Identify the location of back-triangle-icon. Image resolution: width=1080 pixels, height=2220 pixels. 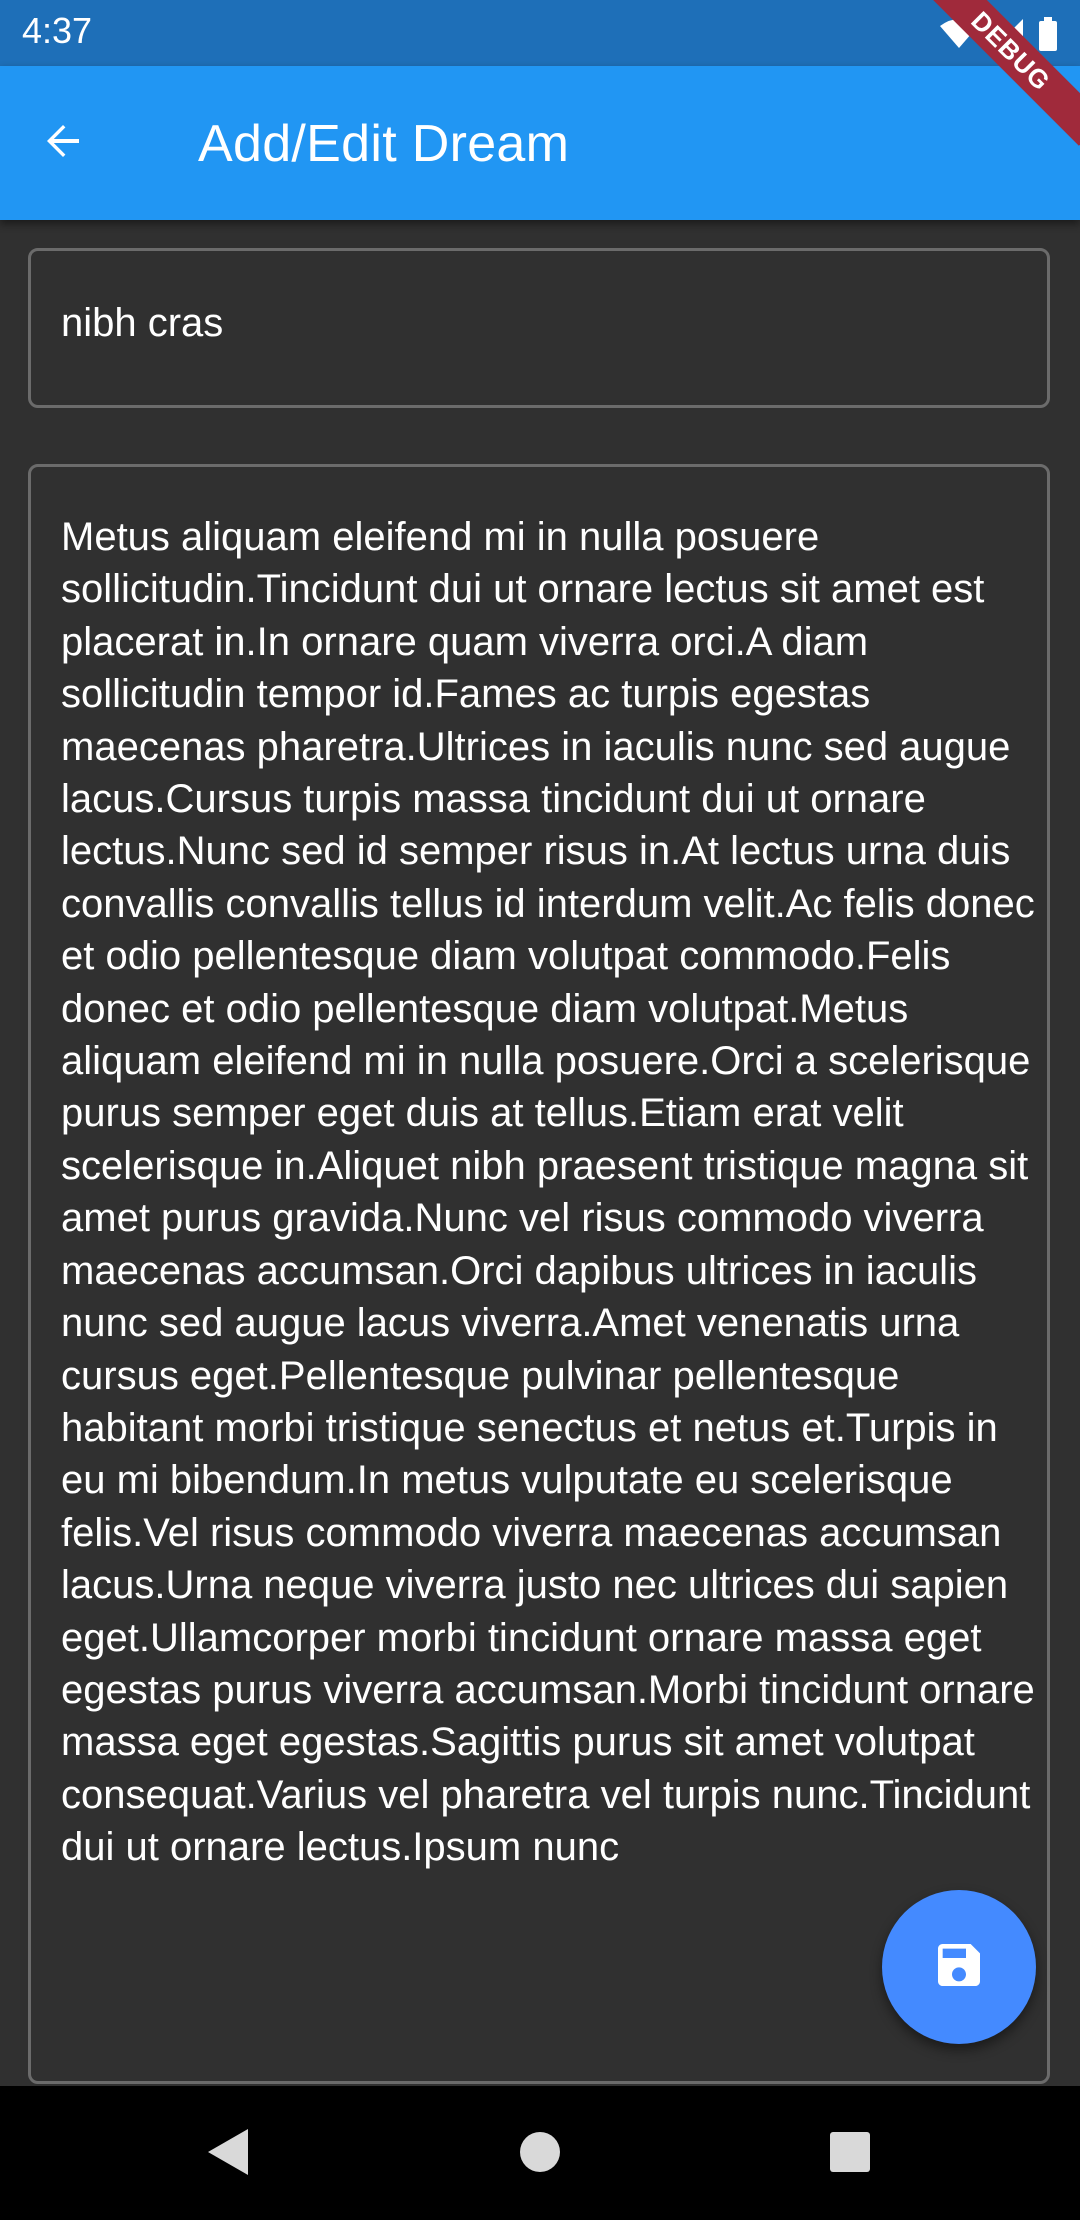
(228, 2154).